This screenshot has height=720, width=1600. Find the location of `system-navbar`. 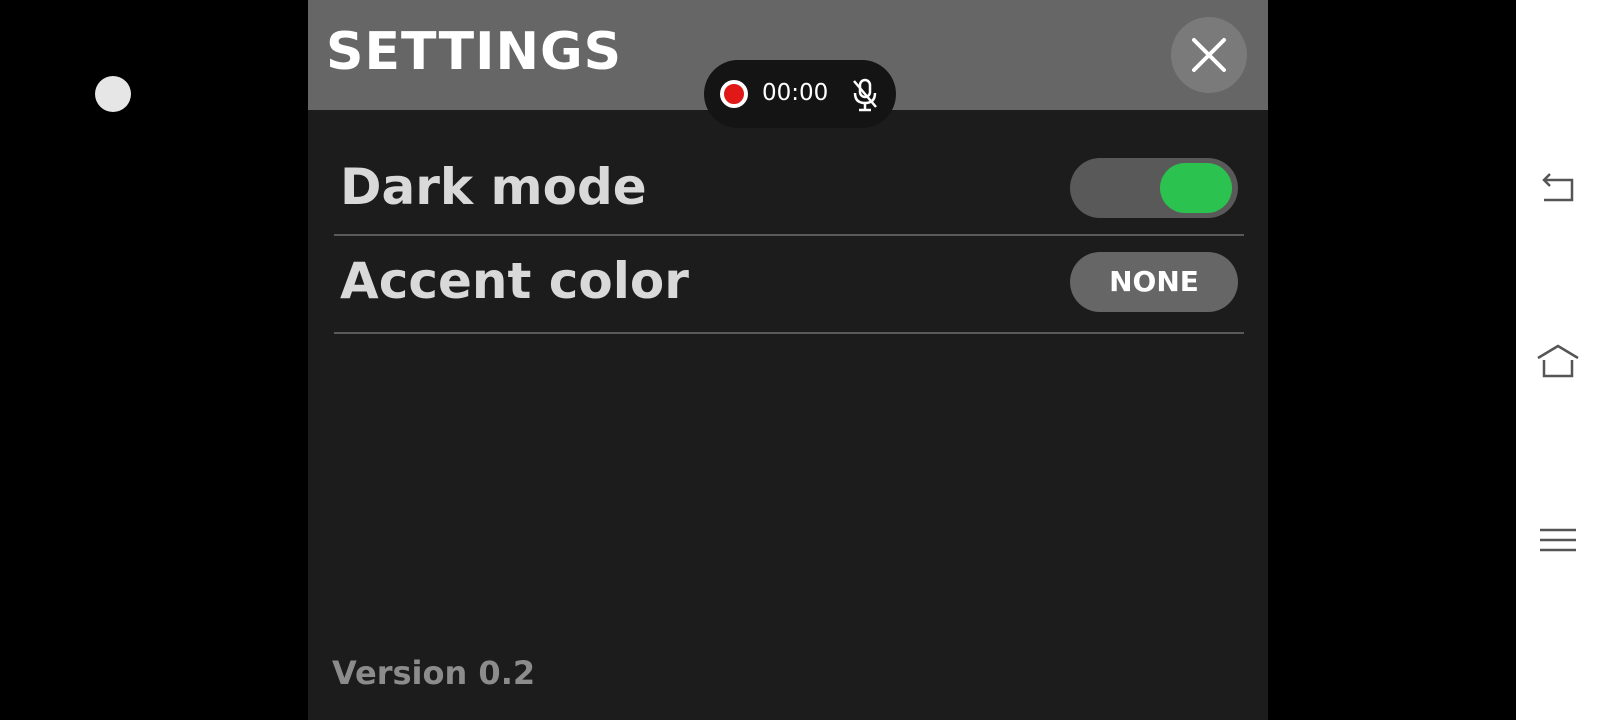

system-navbar is located at coordinates (1558, 360).